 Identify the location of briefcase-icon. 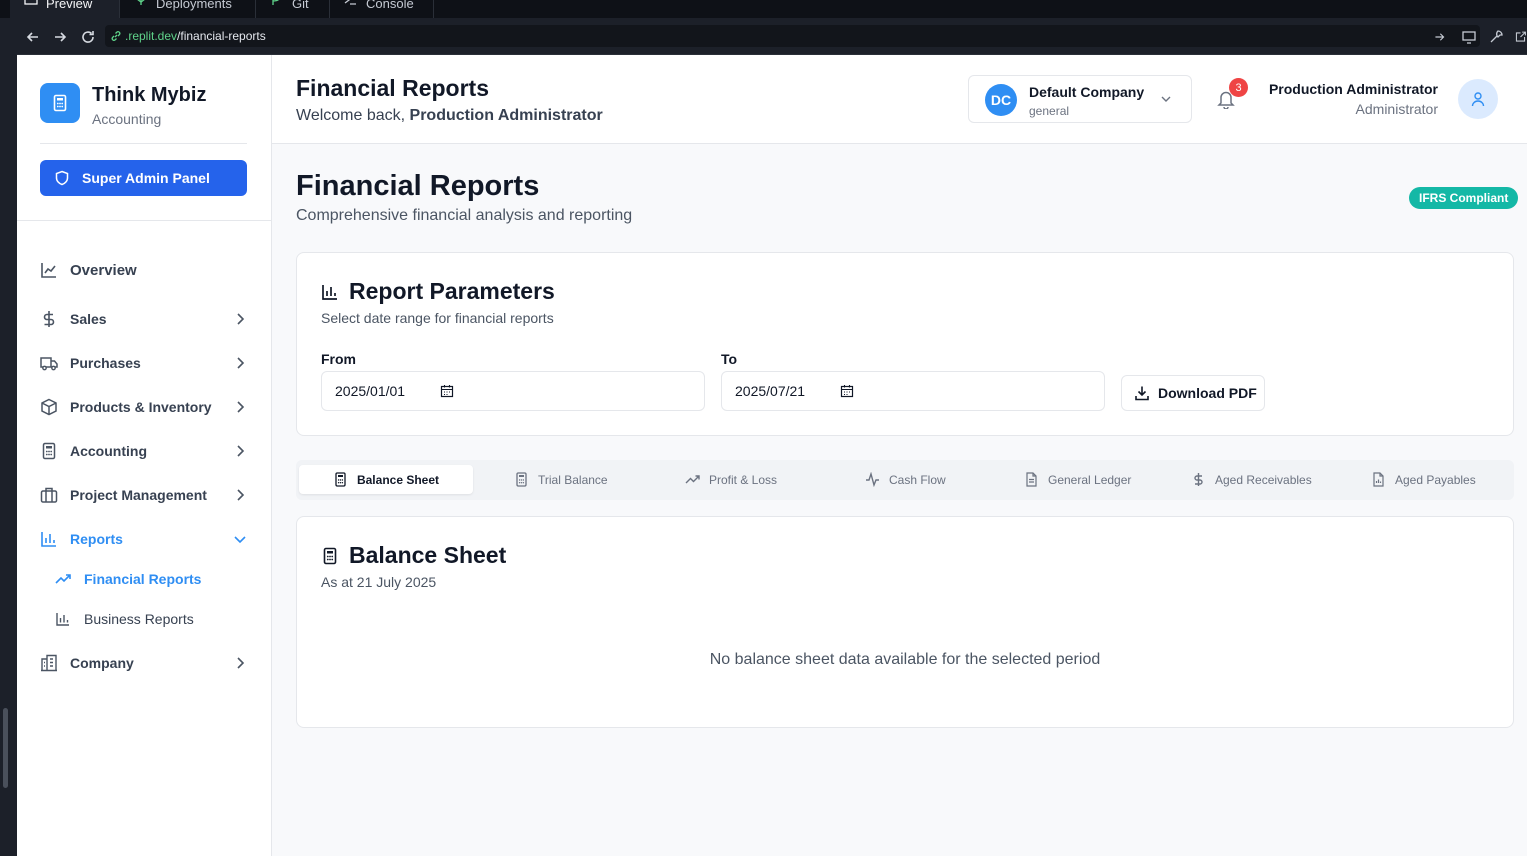
(49, 495).